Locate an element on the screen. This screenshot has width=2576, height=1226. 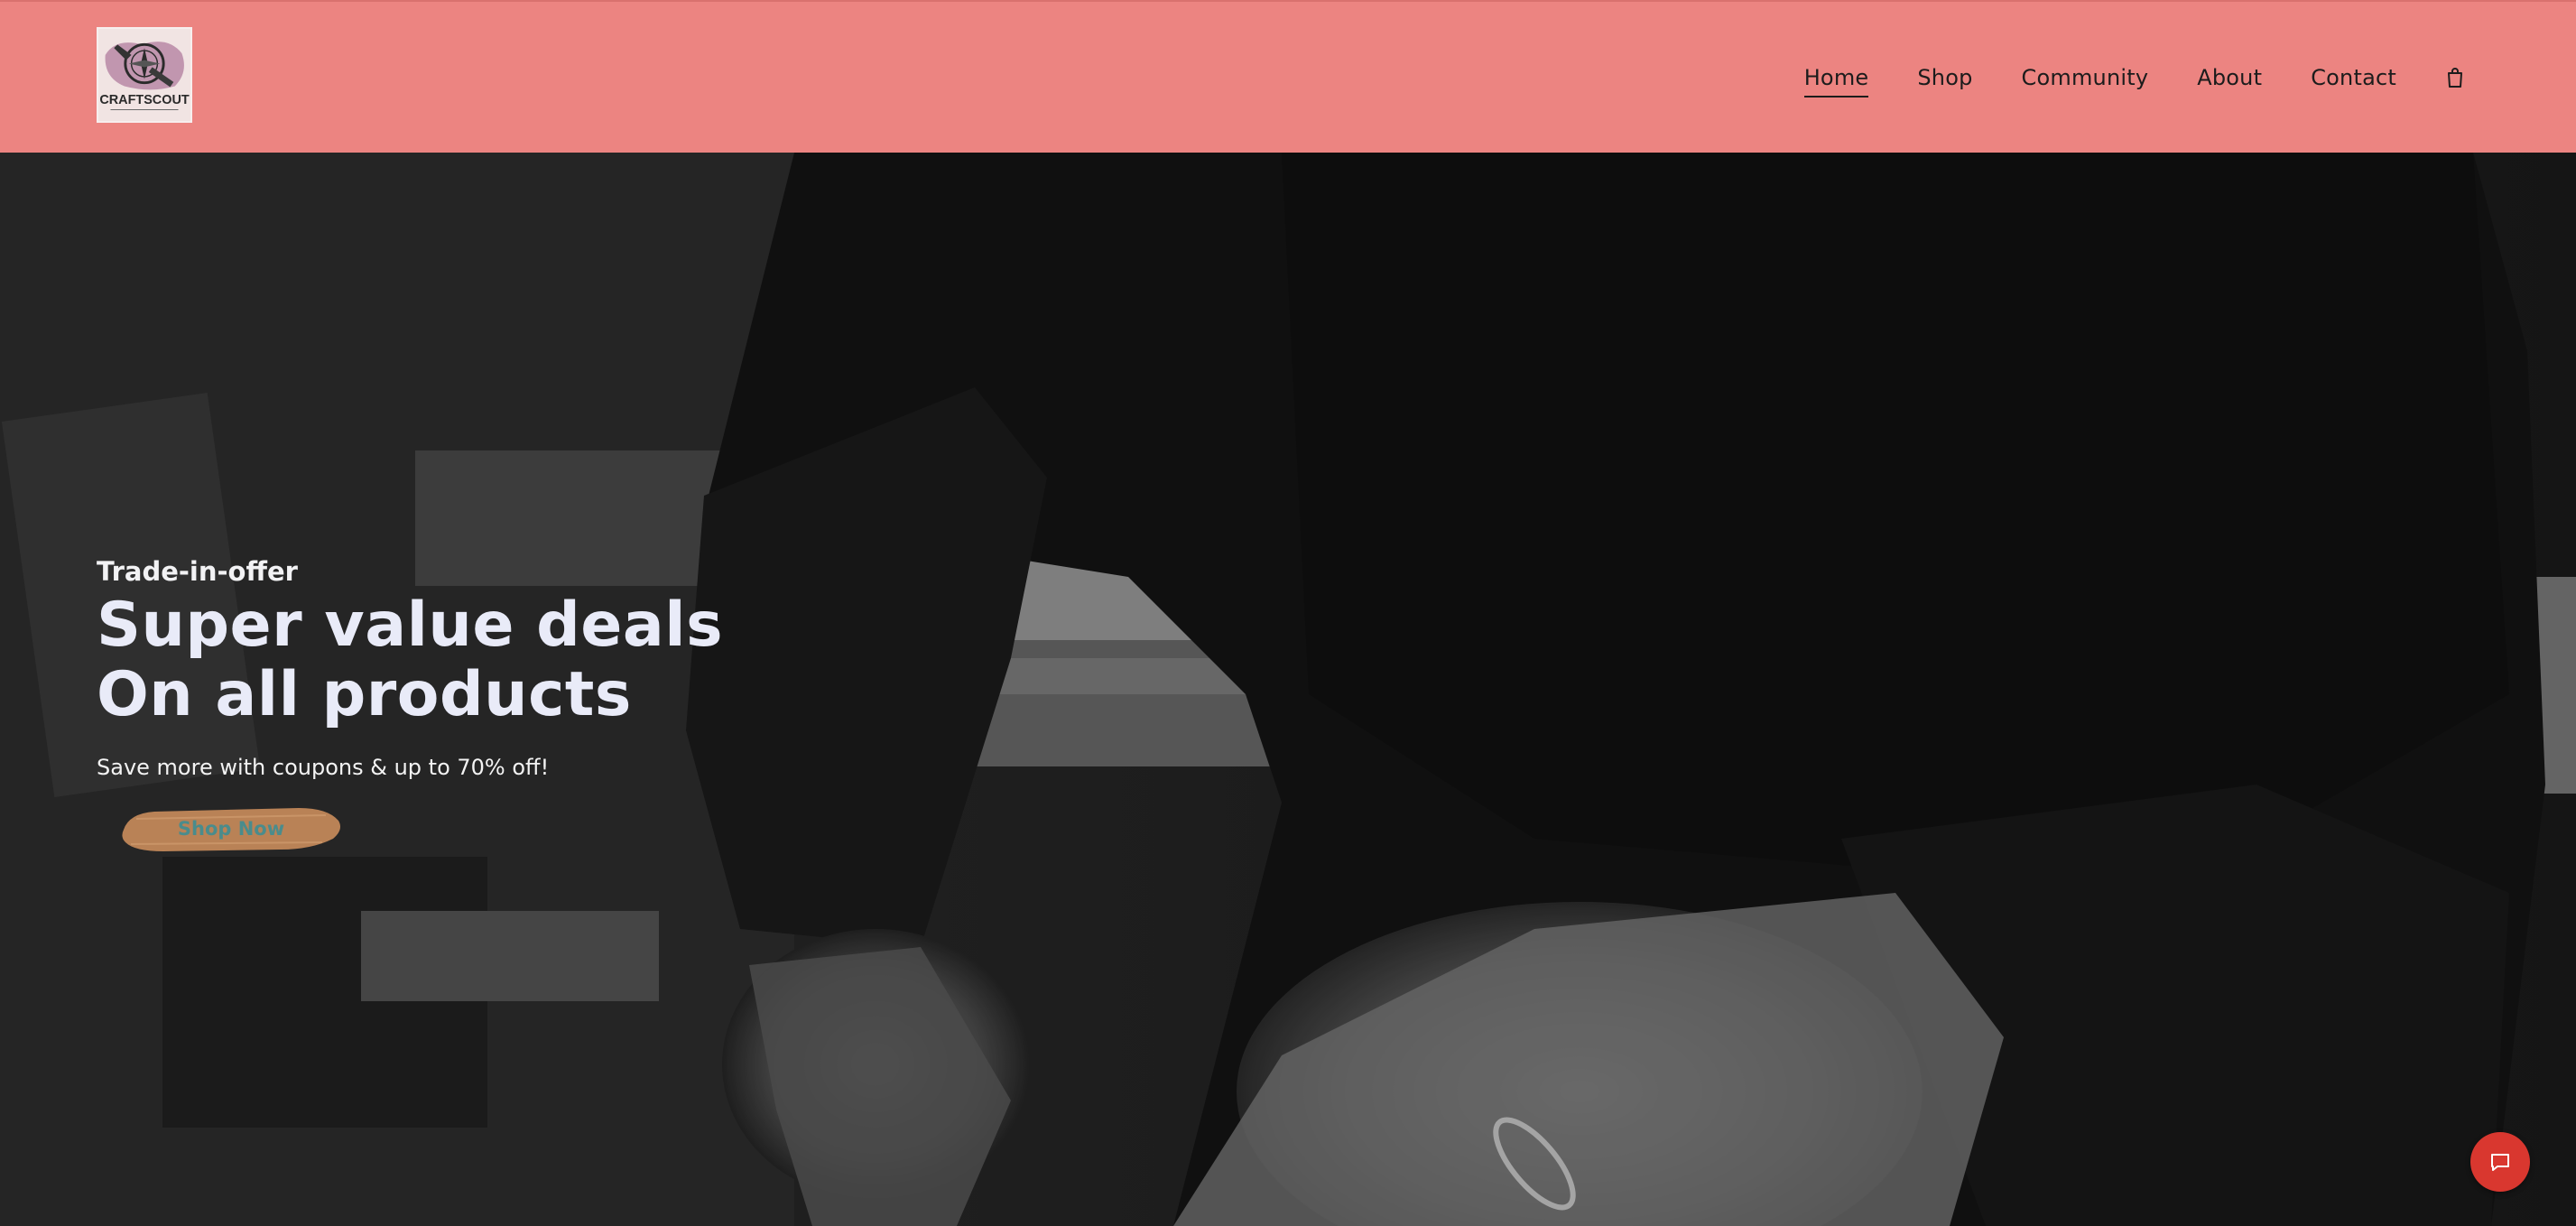
logo-wordmark: CRAFTSCOUT is located at coordinates (144, 100).